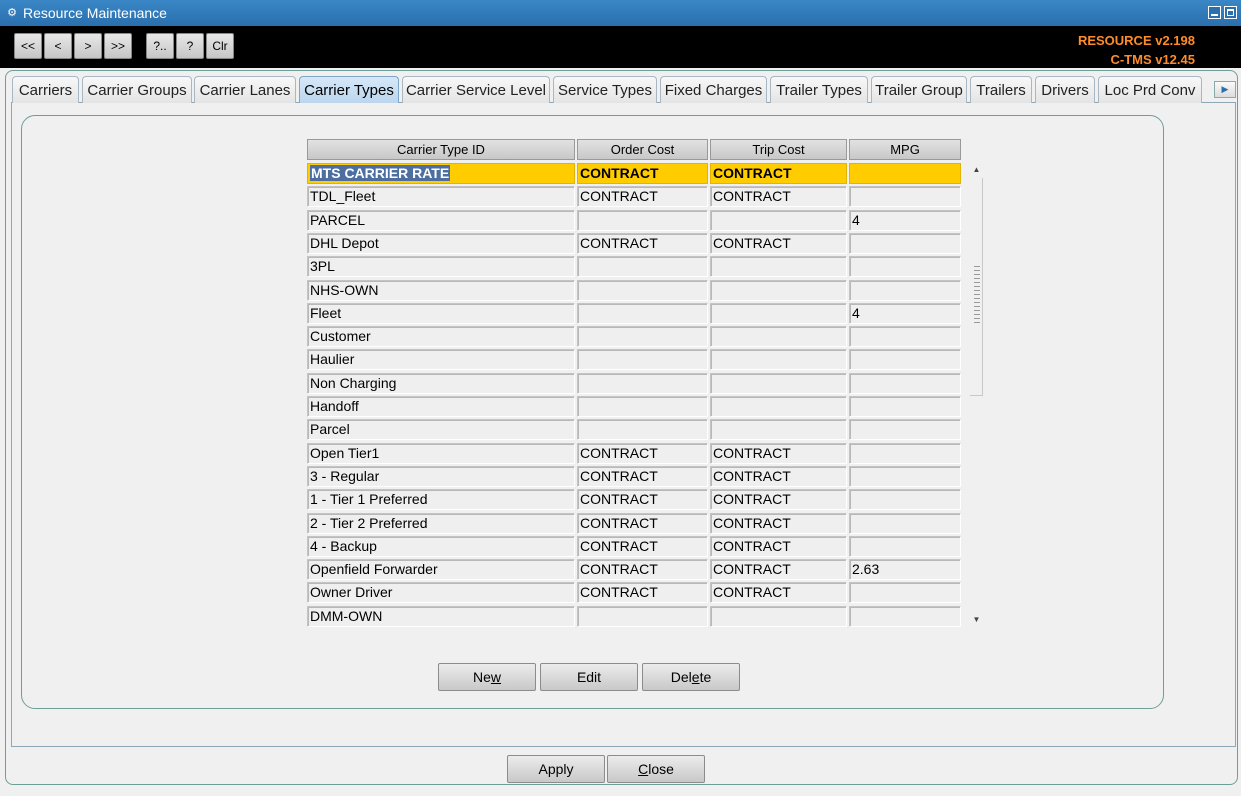  What do you see at coordinates (556, 769) in the screenshot?
I see `apply-button: Apply` at bounding box center [556, 769].